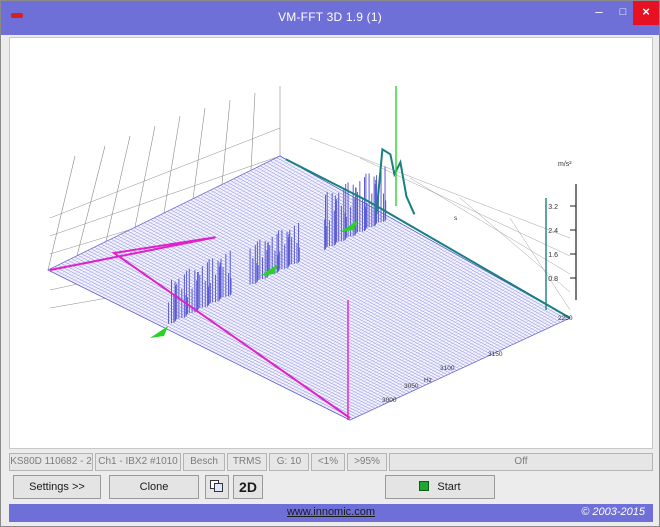 Image resolution: width=660 pixels, height=527 pixels. What do you see at coordinates (248, 487) in the screenshot?
I see `2d-view-button: 2D` at bounding box center [248, 487].